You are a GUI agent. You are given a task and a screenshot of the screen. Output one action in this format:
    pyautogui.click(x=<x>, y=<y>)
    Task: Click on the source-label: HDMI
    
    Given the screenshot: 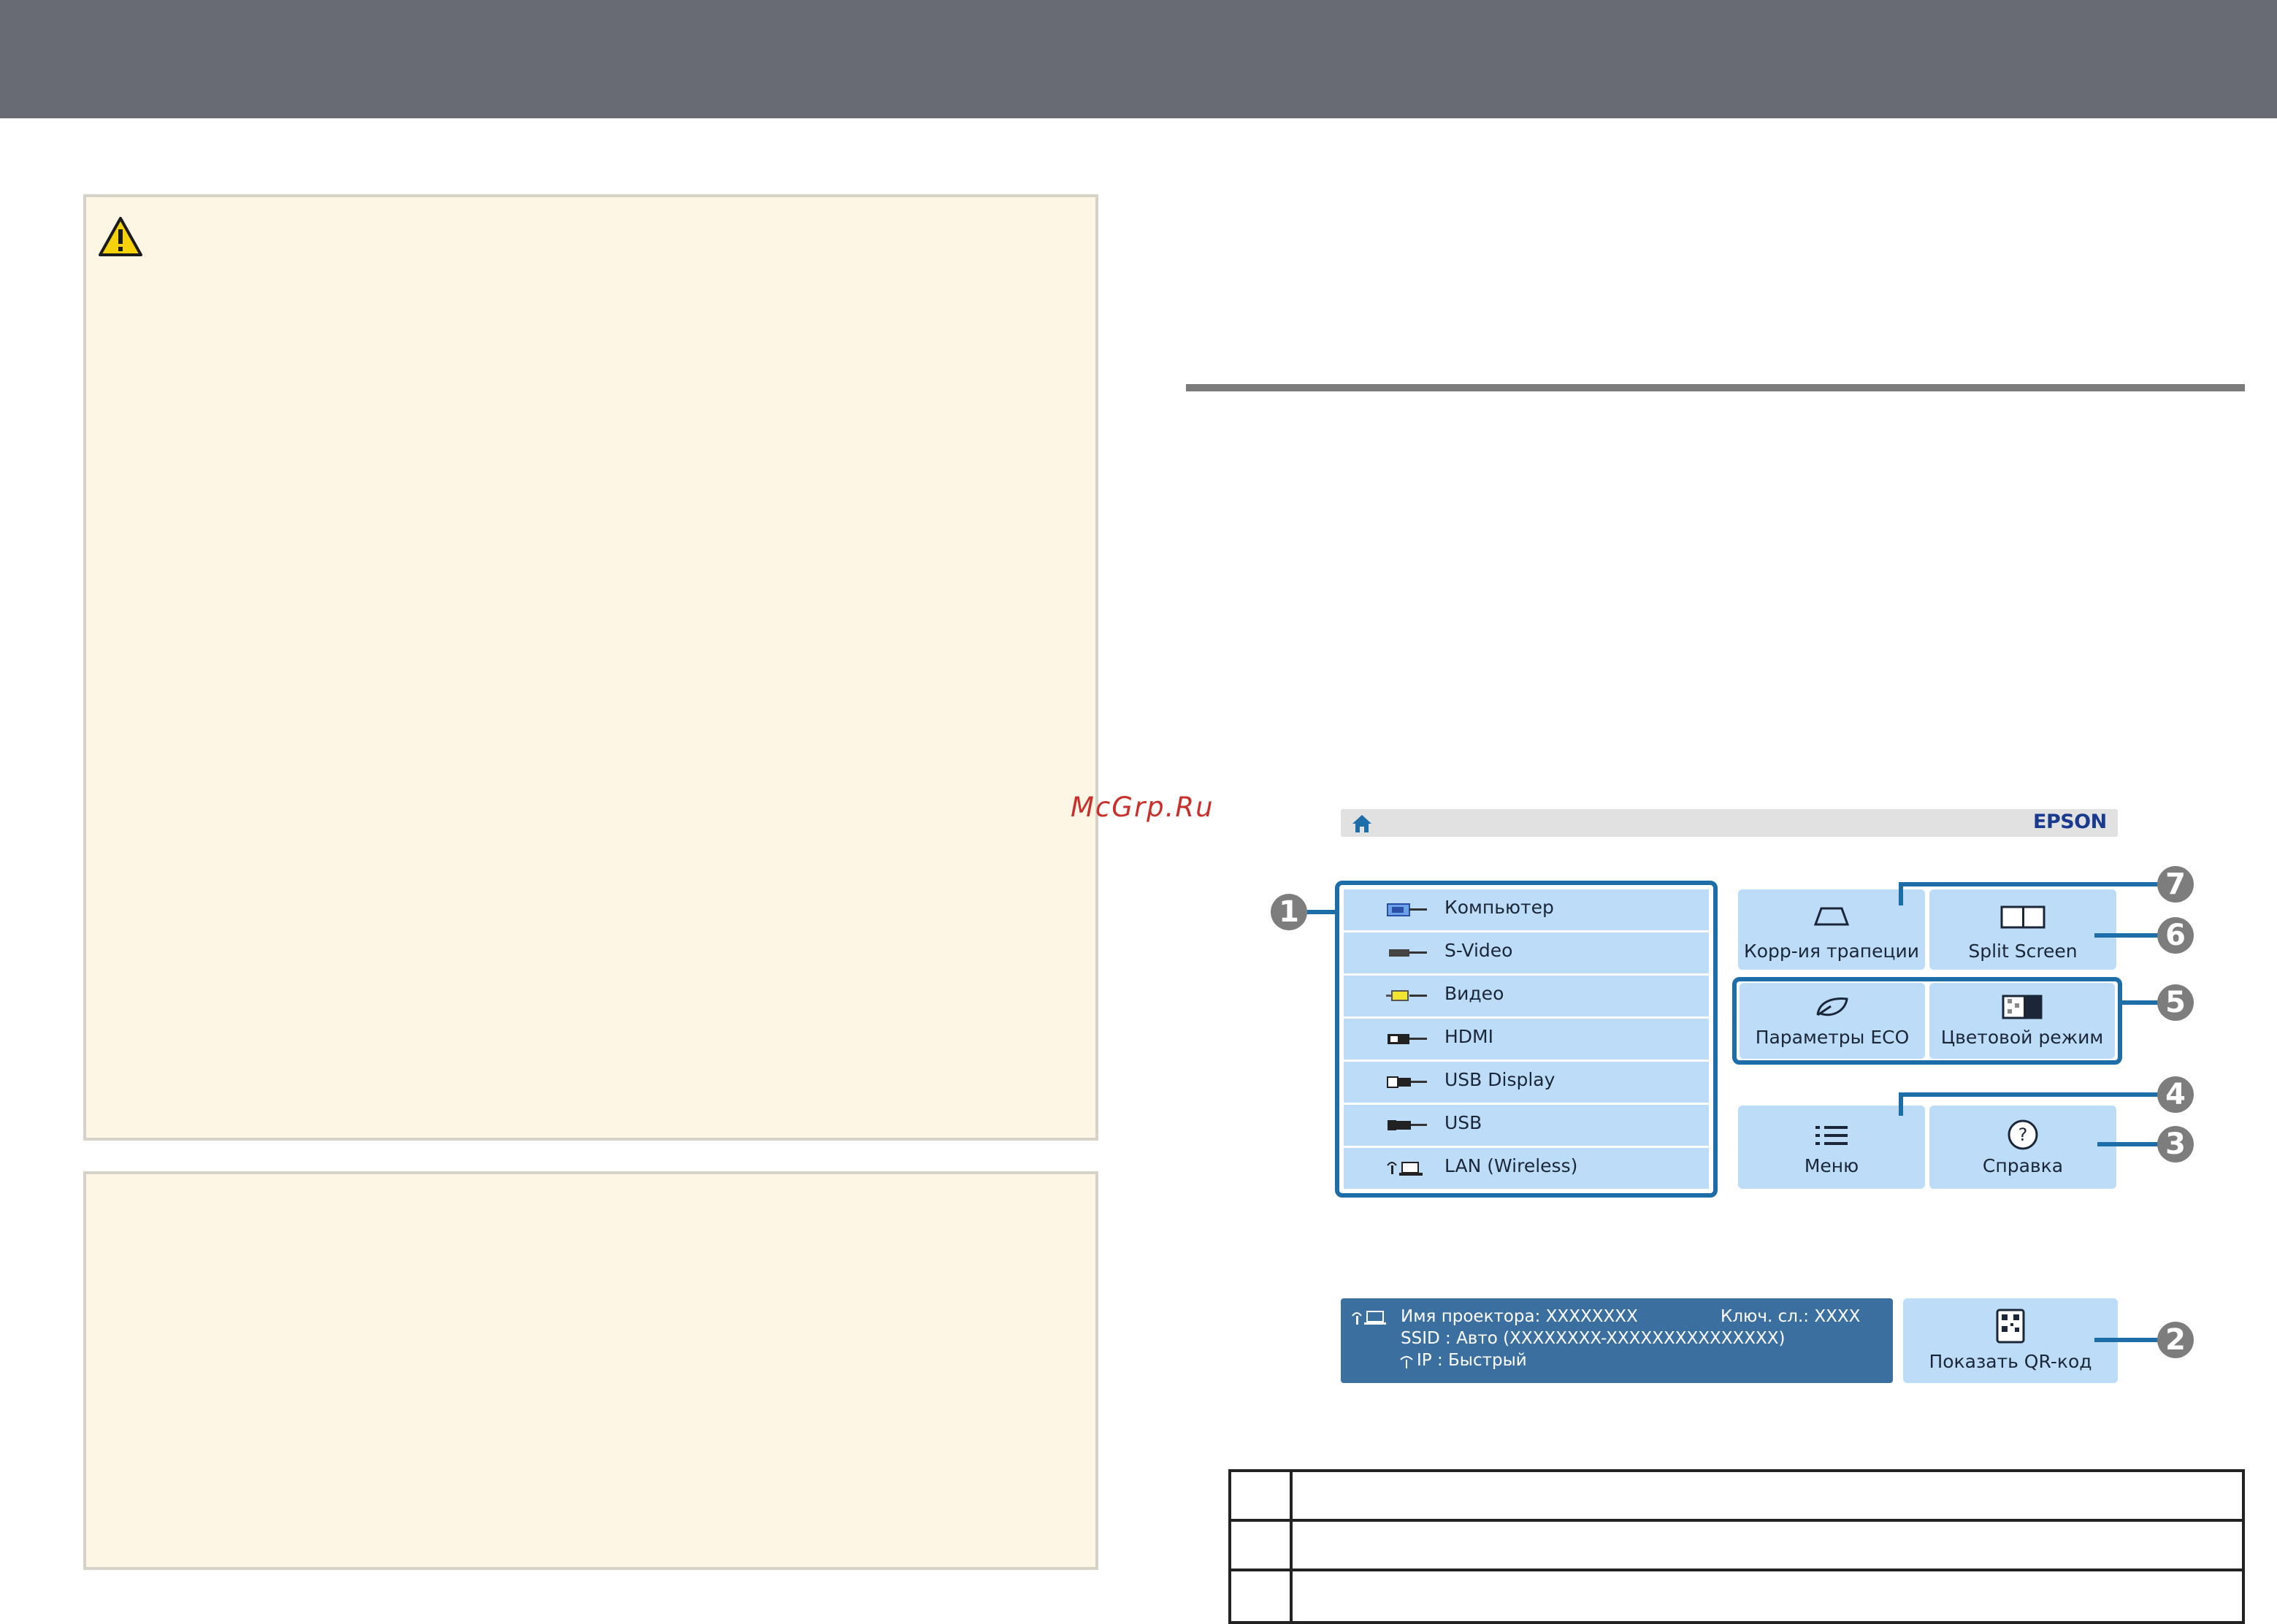 What is the action you would take?
    pyautogui.click(x=1468, y=1037)
    